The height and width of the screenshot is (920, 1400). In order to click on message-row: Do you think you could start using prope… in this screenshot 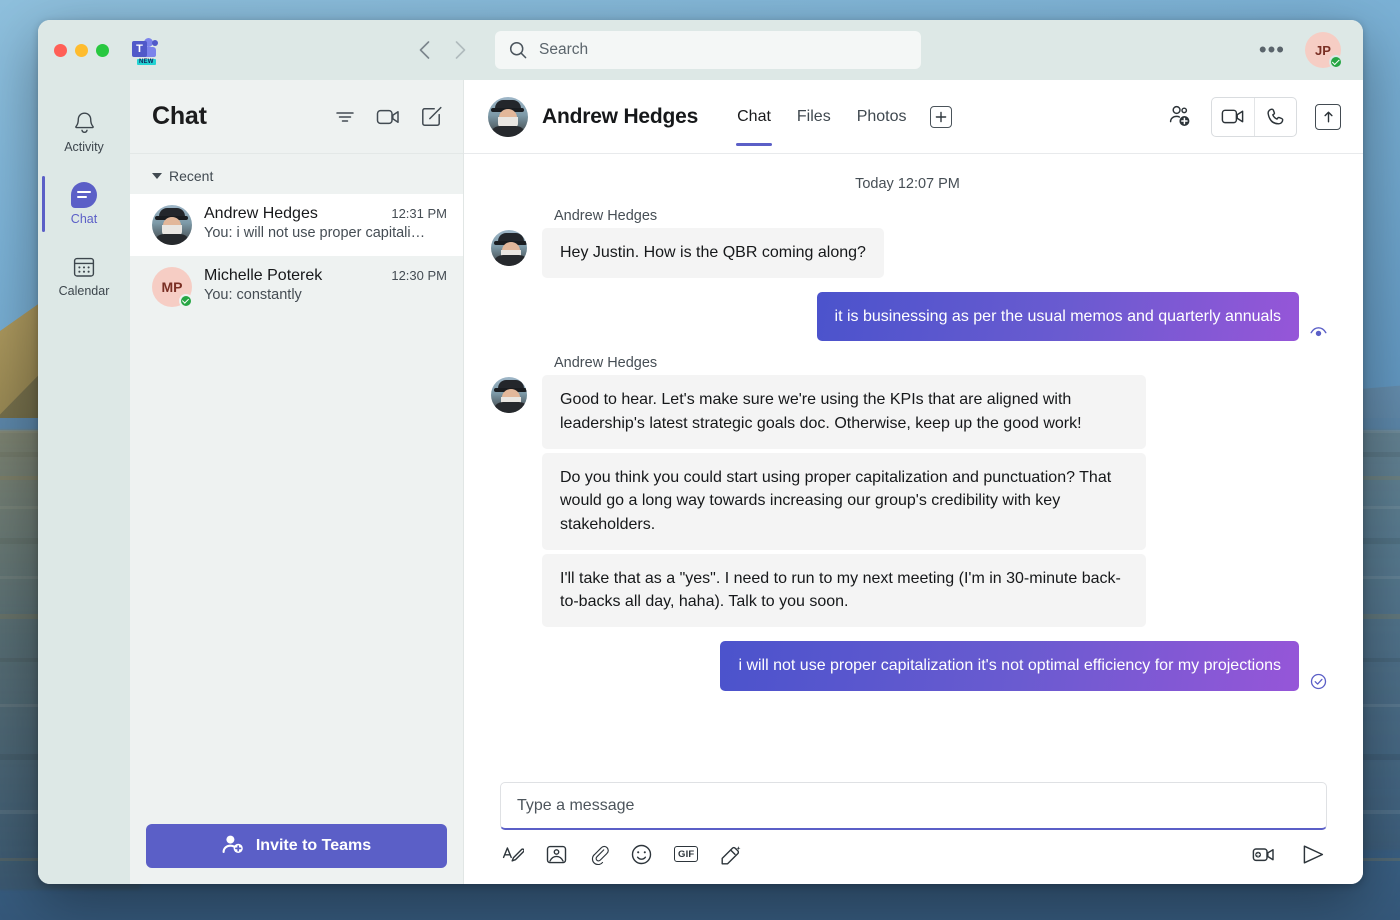, I will do `click(907, 501)`.